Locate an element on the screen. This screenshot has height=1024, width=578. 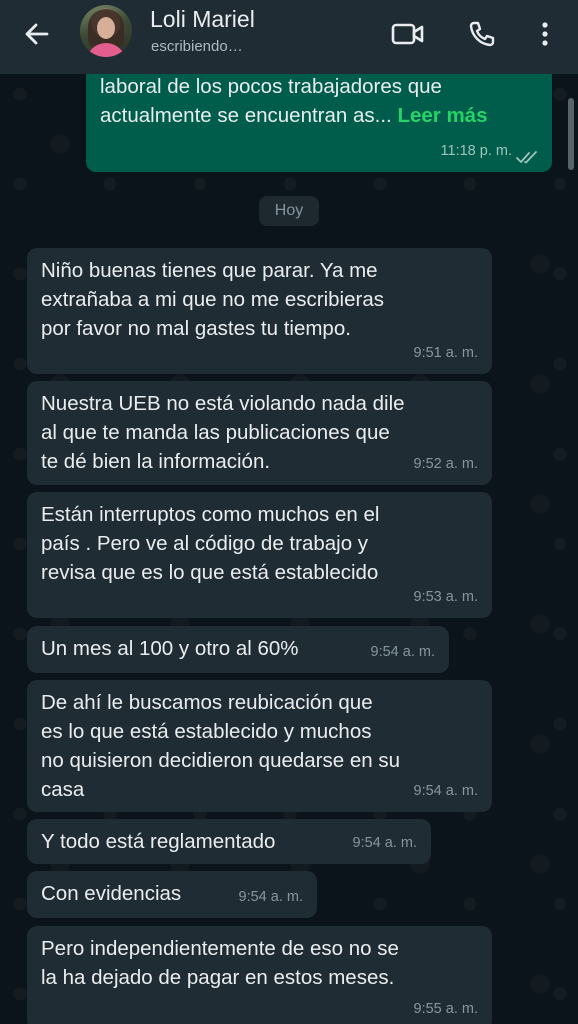
more-options-icon is located at coordinates (545, 34).